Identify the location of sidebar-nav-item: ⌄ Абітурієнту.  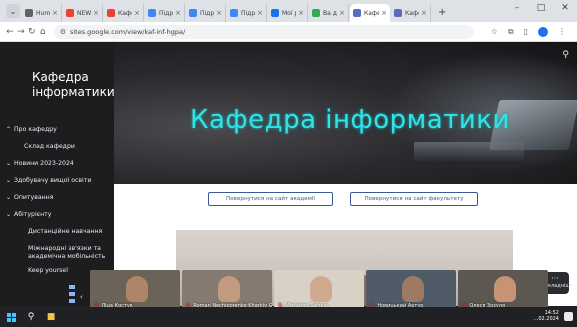
(57, 219).